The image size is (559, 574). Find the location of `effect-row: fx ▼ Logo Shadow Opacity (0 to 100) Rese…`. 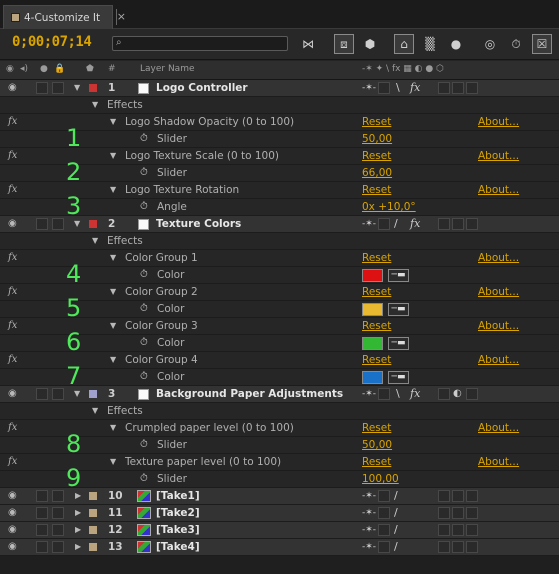

effect-row: fx ▼ Logo Shadow Opacity (0 to 100) Rese… is located at coordinates (279, 122).